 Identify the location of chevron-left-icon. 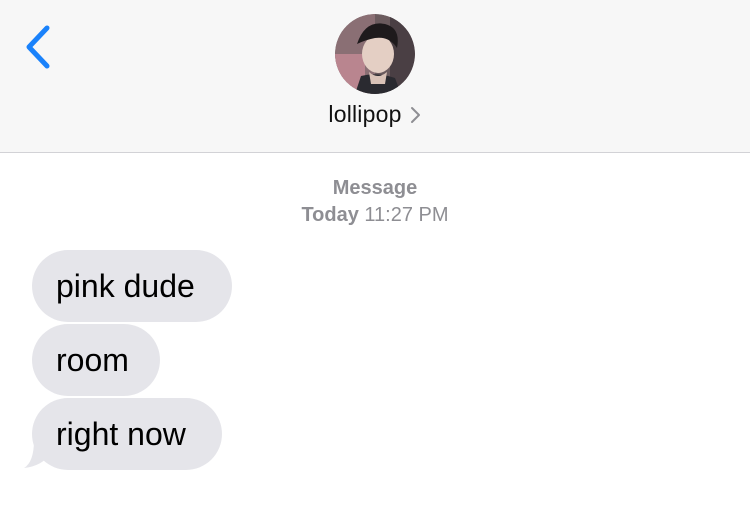
(40, 47).